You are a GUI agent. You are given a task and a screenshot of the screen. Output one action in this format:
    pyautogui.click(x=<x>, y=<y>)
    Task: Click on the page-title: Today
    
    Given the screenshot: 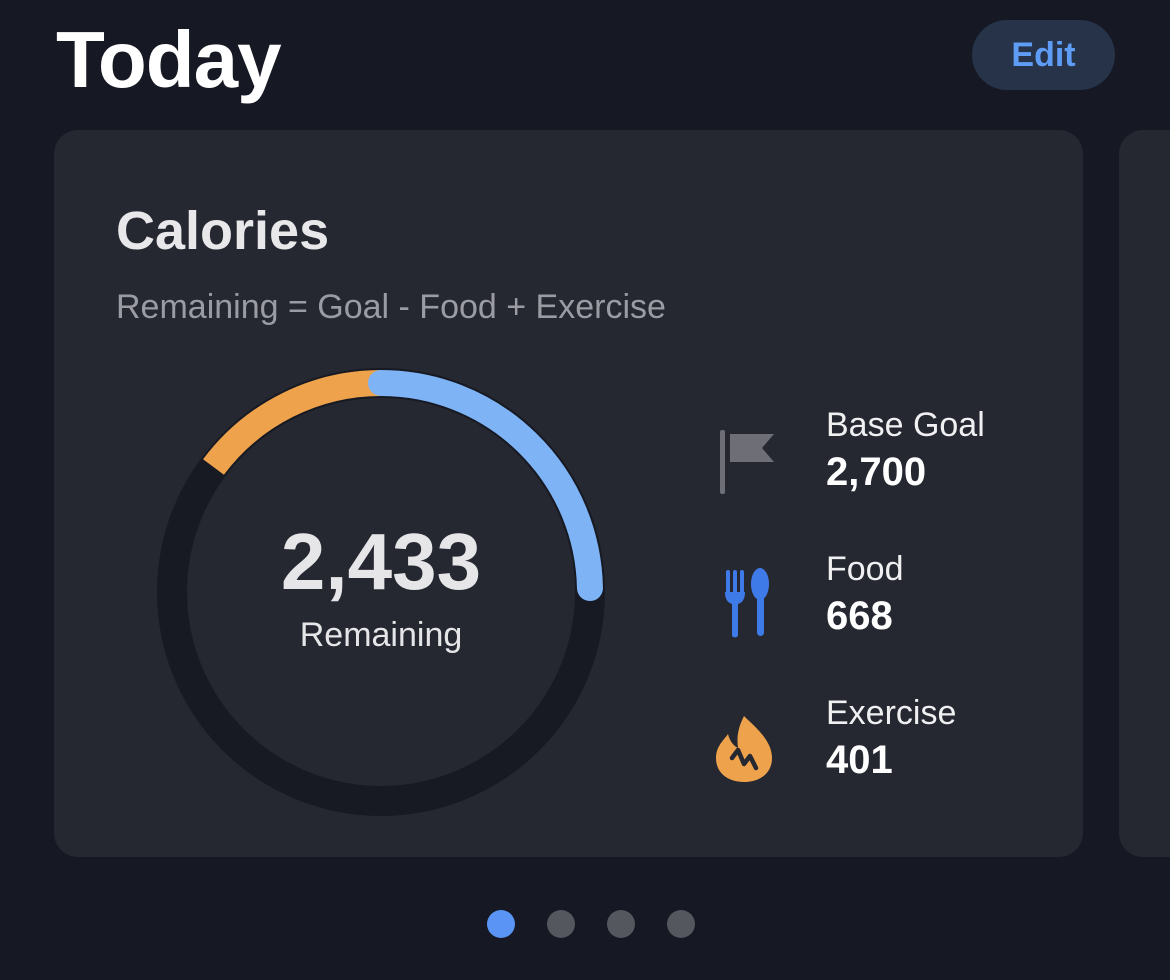 What is the action you would take?
    pyautogui.click(x=169, y=59)
    